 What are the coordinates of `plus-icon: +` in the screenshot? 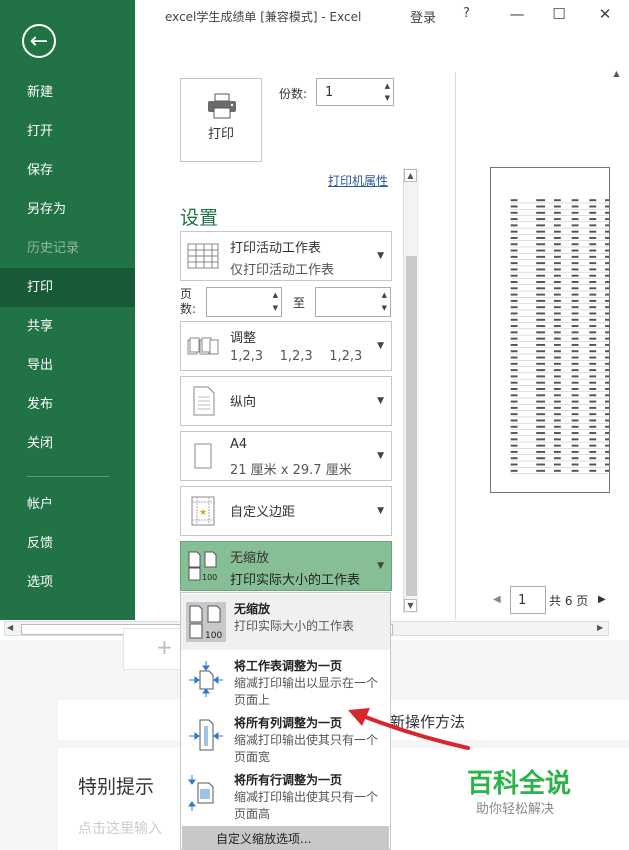 It's located at (164, 647).